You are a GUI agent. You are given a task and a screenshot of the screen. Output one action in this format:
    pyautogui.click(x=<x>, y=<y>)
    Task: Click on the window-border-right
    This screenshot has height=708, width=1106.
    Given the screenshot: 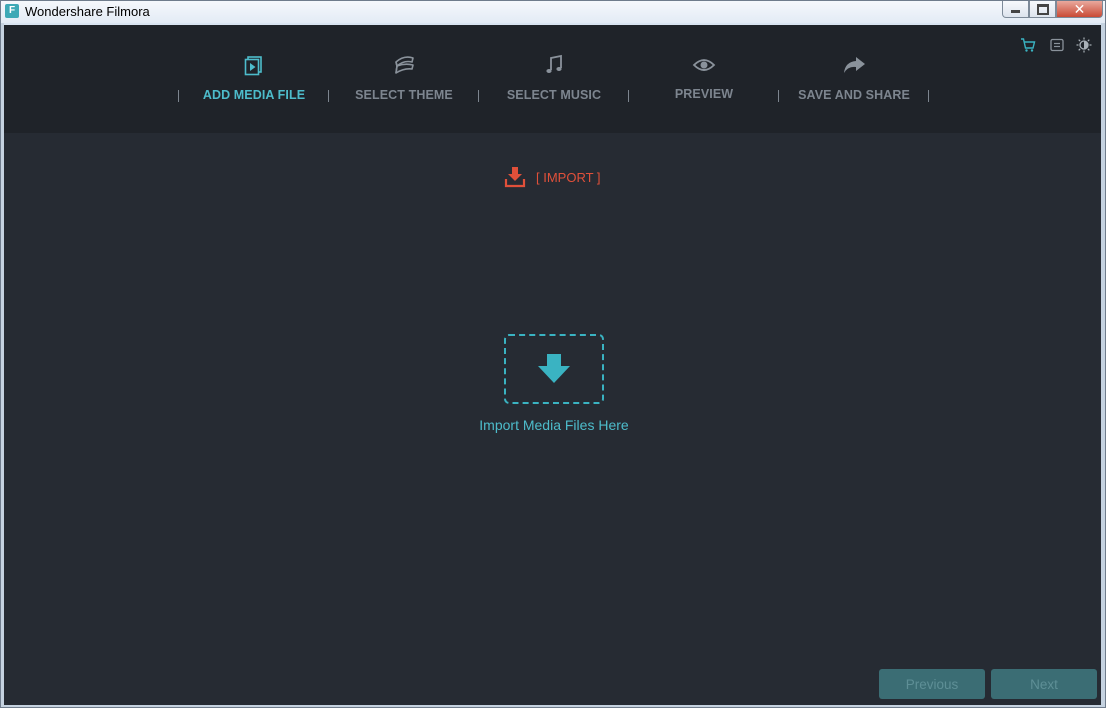 What is the action you would take?
    pyautogui.click(x=1103, y=365)
    